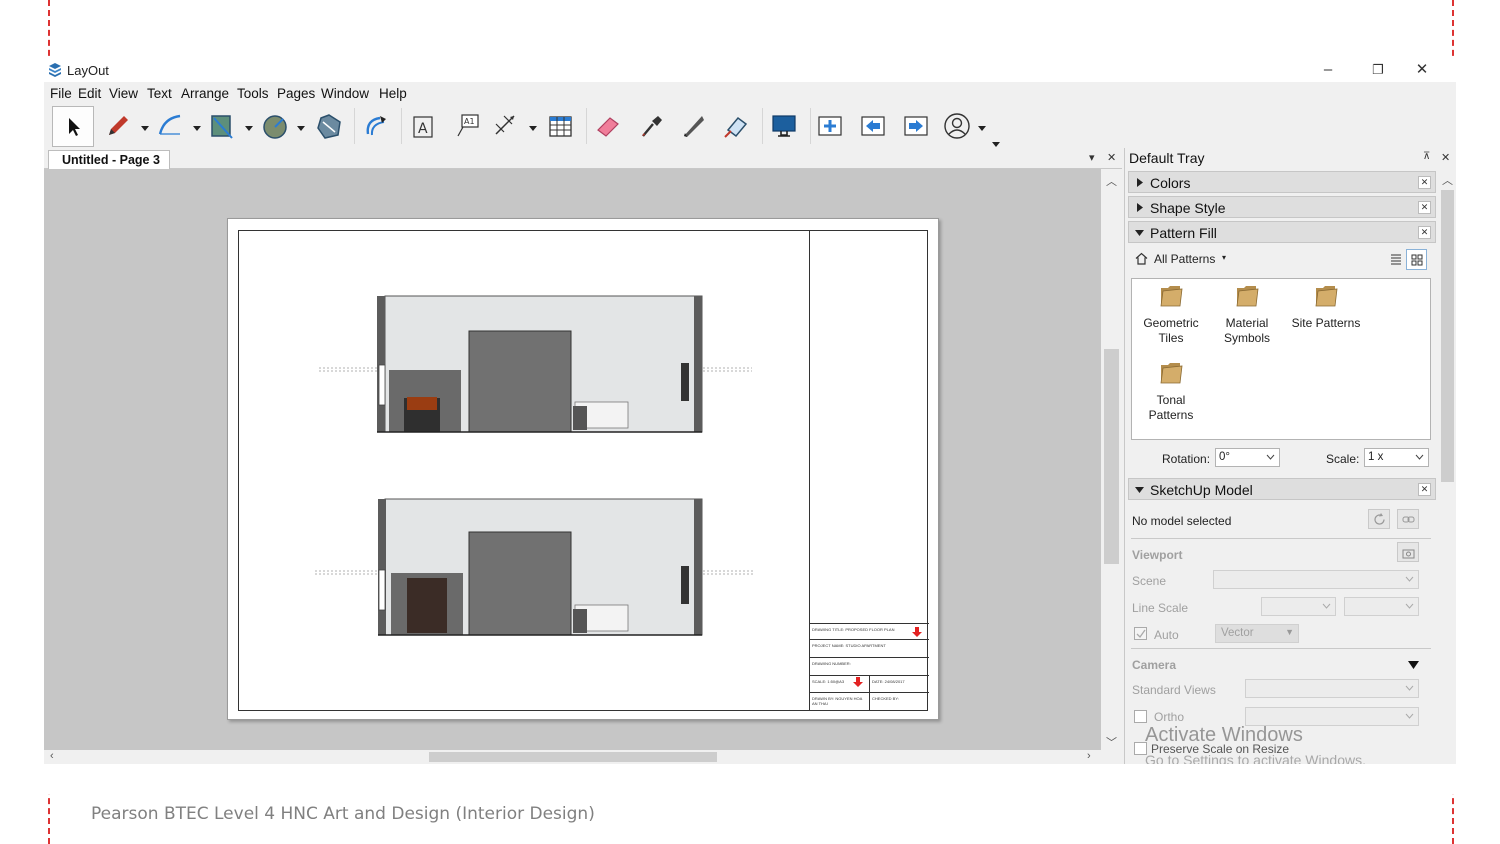 The image size is (1500, 844). Describe the element at coordinates (1332, 688) in the screenshot. I see `standard-views-select` at that location.